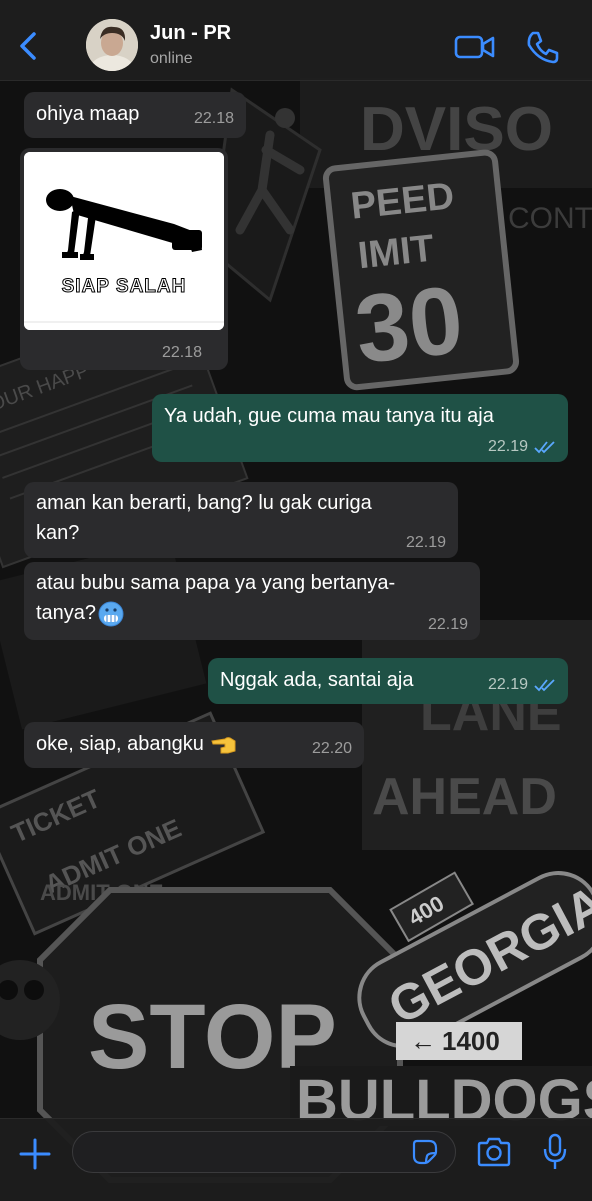 The image size is (592, 1201). Describe the element at coordinates (329, 416) in the screenshot. I see `message-text: Ya udah, gue cuma mau tanya itu aja` at that location.